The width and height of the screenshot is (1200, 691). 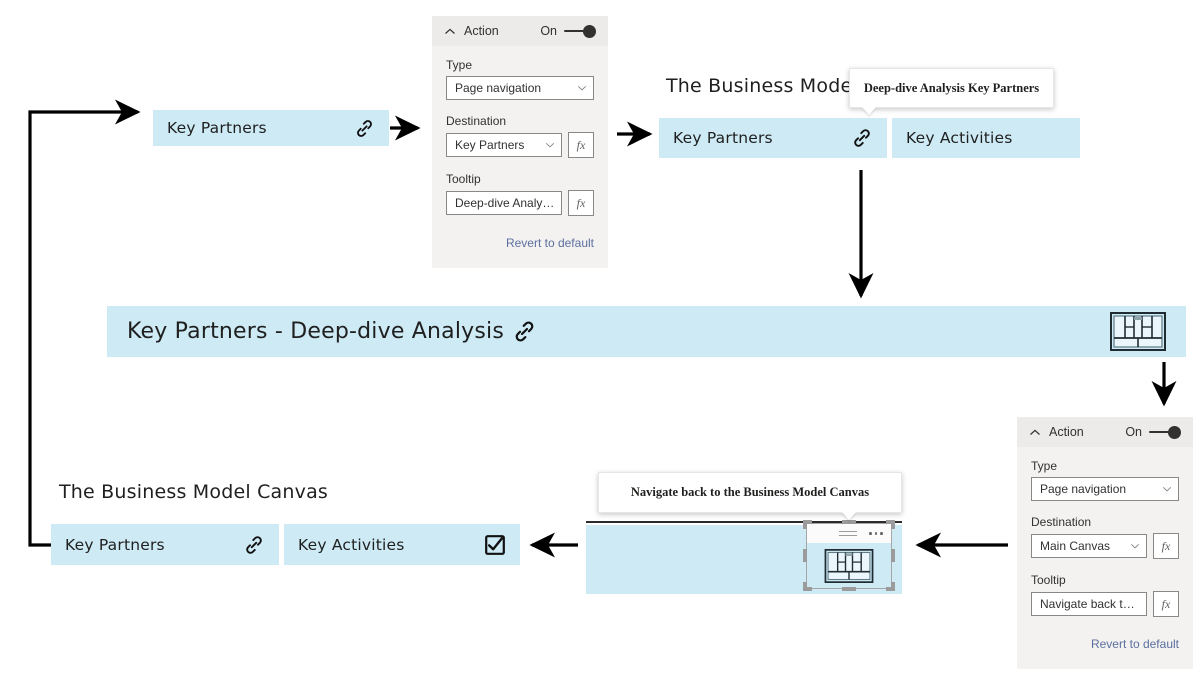 I want to click on step2-cell-label: Key Partners, so click(x=723, y=138).